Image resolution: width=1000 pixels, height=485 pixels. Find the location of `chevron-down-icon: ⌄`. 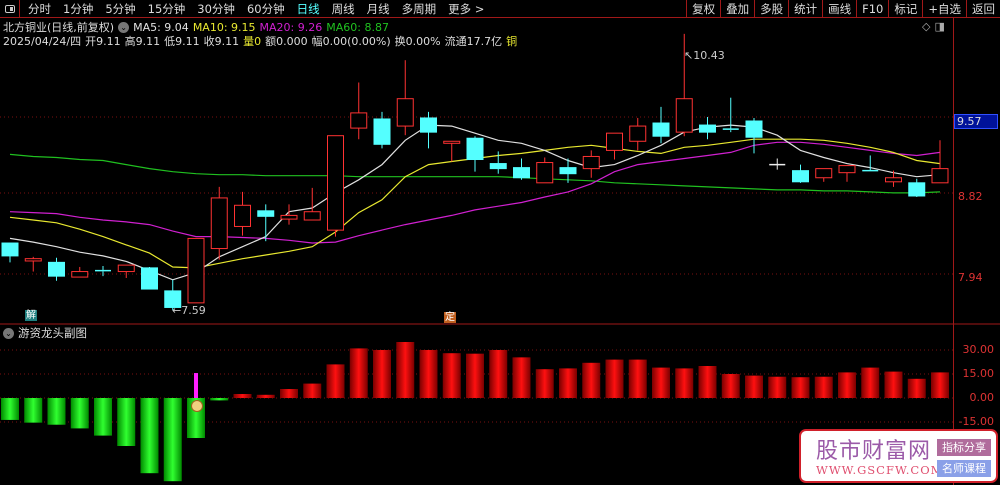

chevron-down-icon: ⌄ is located at coordinates (8, 333).